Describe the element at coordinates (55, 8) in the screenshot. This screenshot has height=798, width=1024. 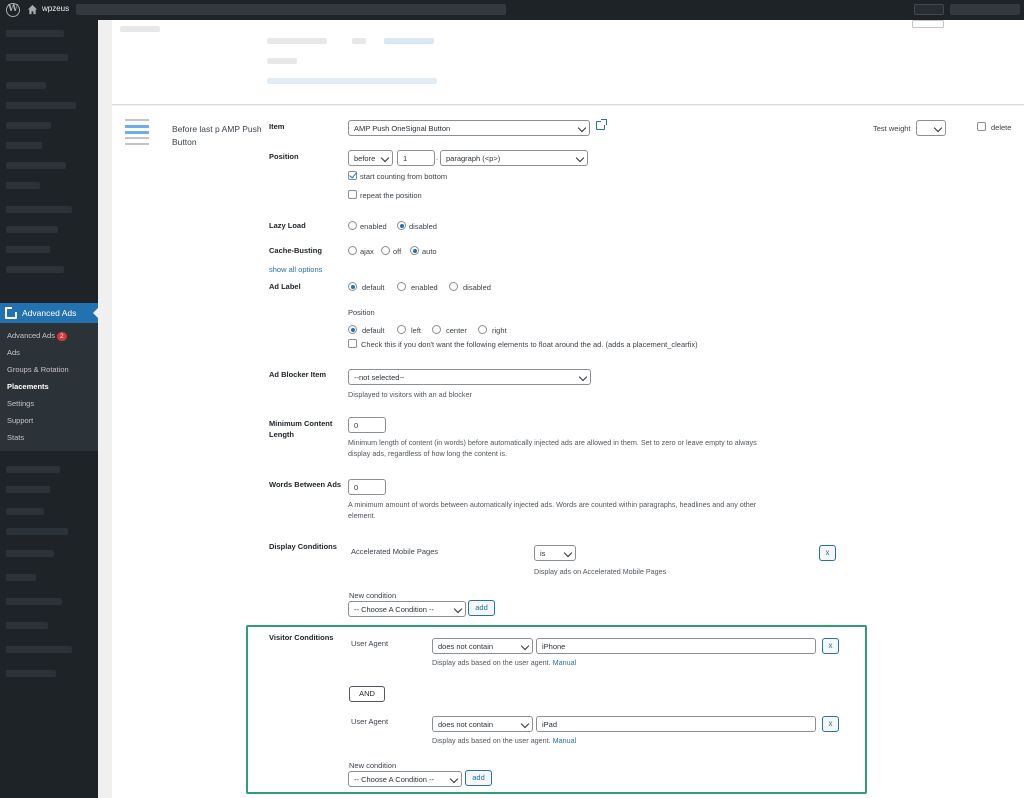
I see `site-name: wpzeus` at that location.